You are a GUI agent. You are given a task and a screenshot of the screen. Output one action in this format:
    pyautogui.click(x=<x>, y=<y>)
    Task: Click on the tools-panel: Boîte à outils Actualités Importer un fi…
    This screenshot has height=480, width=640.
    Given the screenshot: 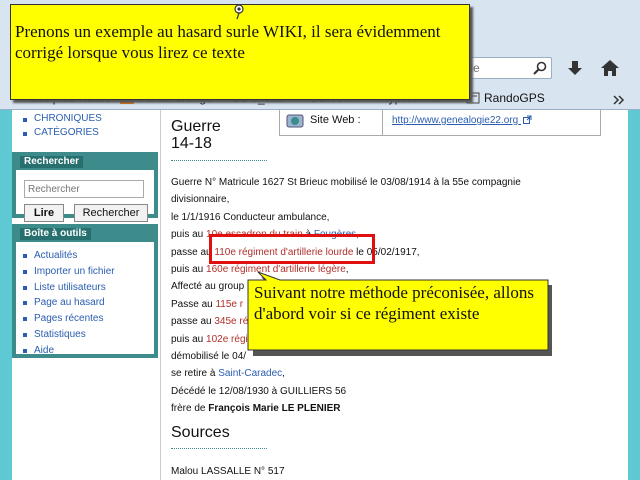 What is the action you would take?
    pyautogui.click(x=85, y=291)
    